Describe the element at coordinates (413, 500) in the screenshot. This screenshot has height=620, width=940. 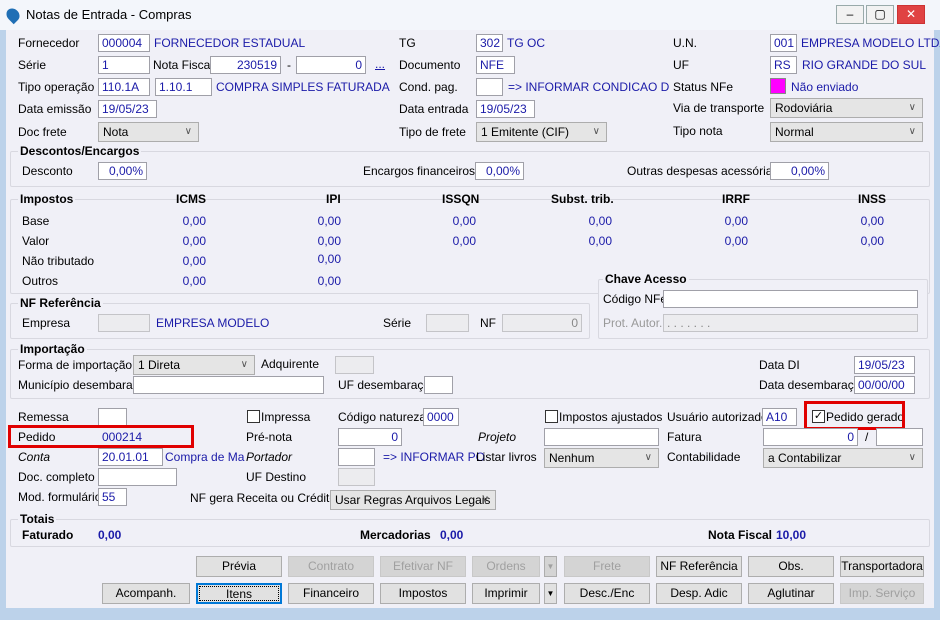
I see `nf-gera-select: Usar Regras Arquivos Legais` at that location.